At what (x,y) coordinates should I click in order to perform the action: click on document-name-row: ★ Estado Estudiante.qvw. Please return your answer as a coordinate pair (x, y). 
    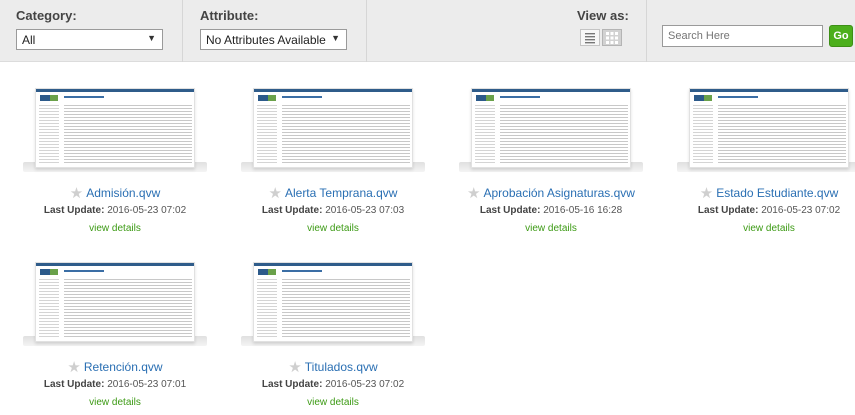
    Looking at the image, I should click on (762, 193).